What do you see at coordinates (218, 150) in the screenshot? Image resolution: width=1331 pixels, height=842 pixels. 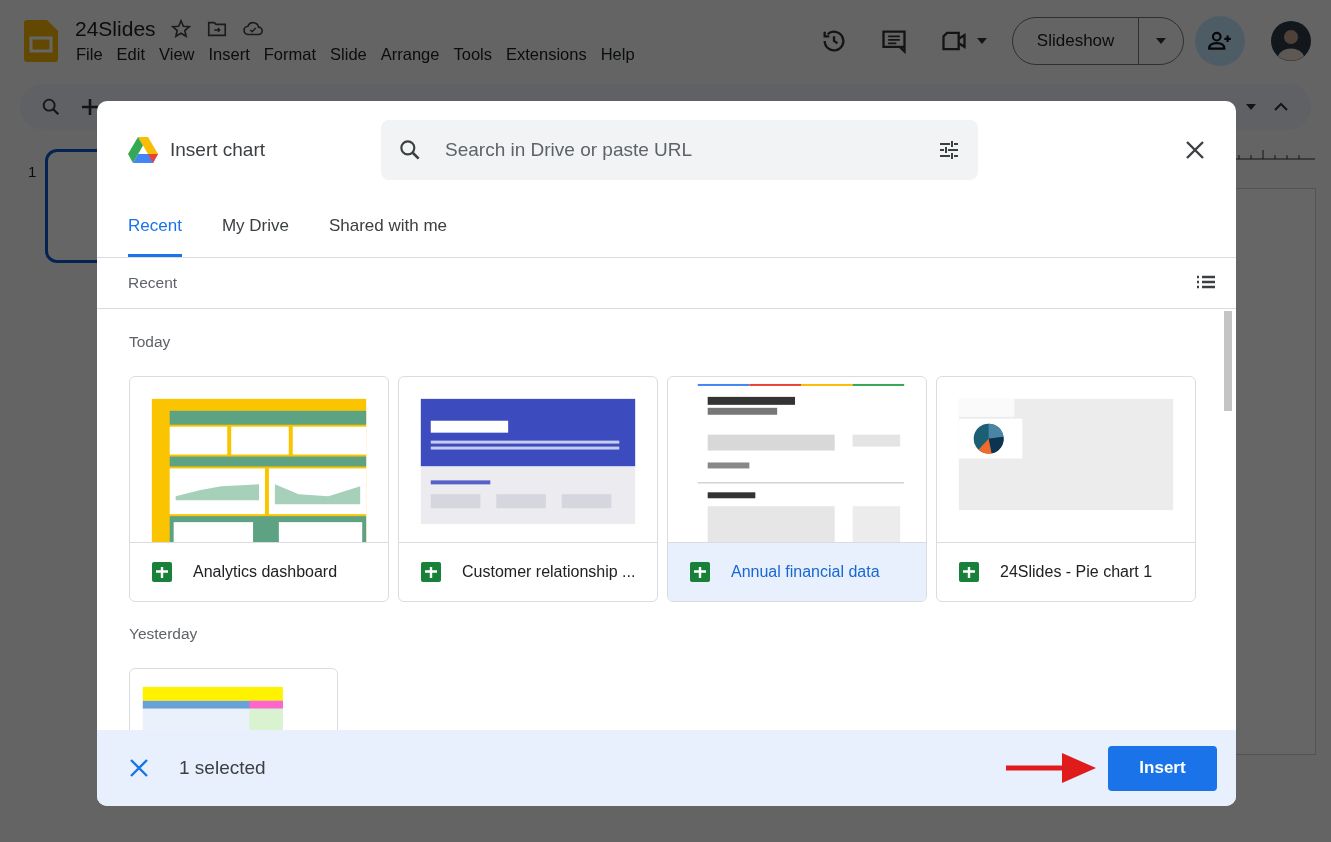 I see `dialog-title: Insert chart` at bounding box center [218, 150].